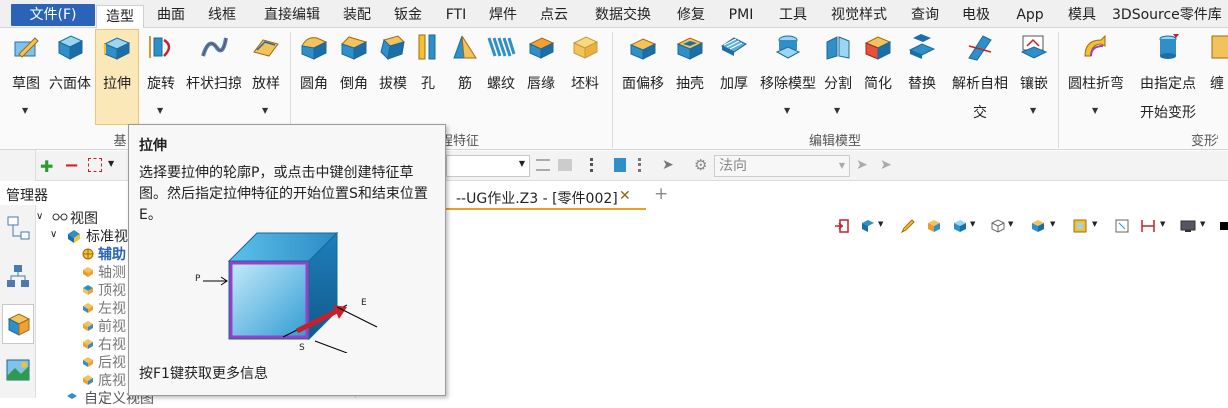  Describe the element at coordinates (161, 78) in the screenshot. I see `revolve-button: 旋转 ▼` at that location.